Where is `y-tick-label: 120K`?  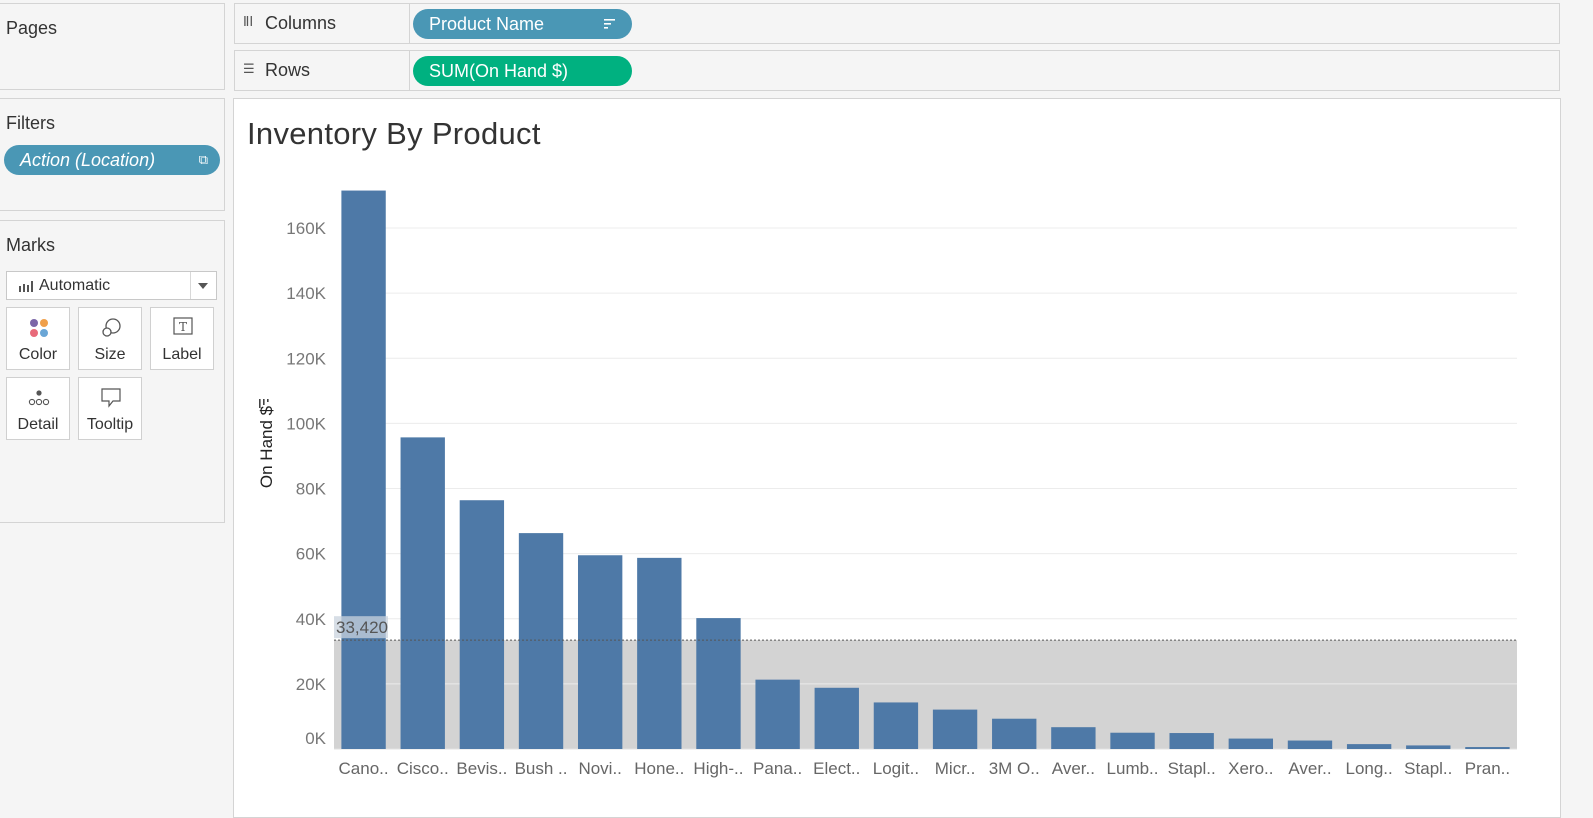 y-tick-label: 120K is located at coordinates (306, 358).